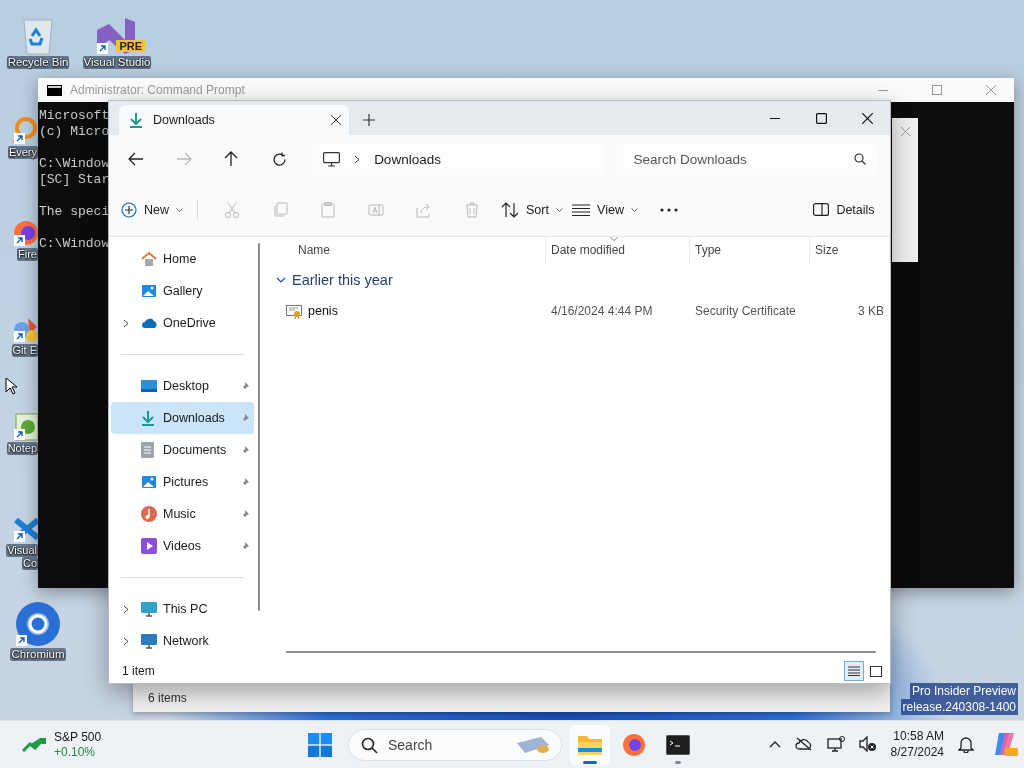  What do you see at coordinates (149, 482) in the screenshot?
I see `picture-icon` at bounding box center [149, 482].